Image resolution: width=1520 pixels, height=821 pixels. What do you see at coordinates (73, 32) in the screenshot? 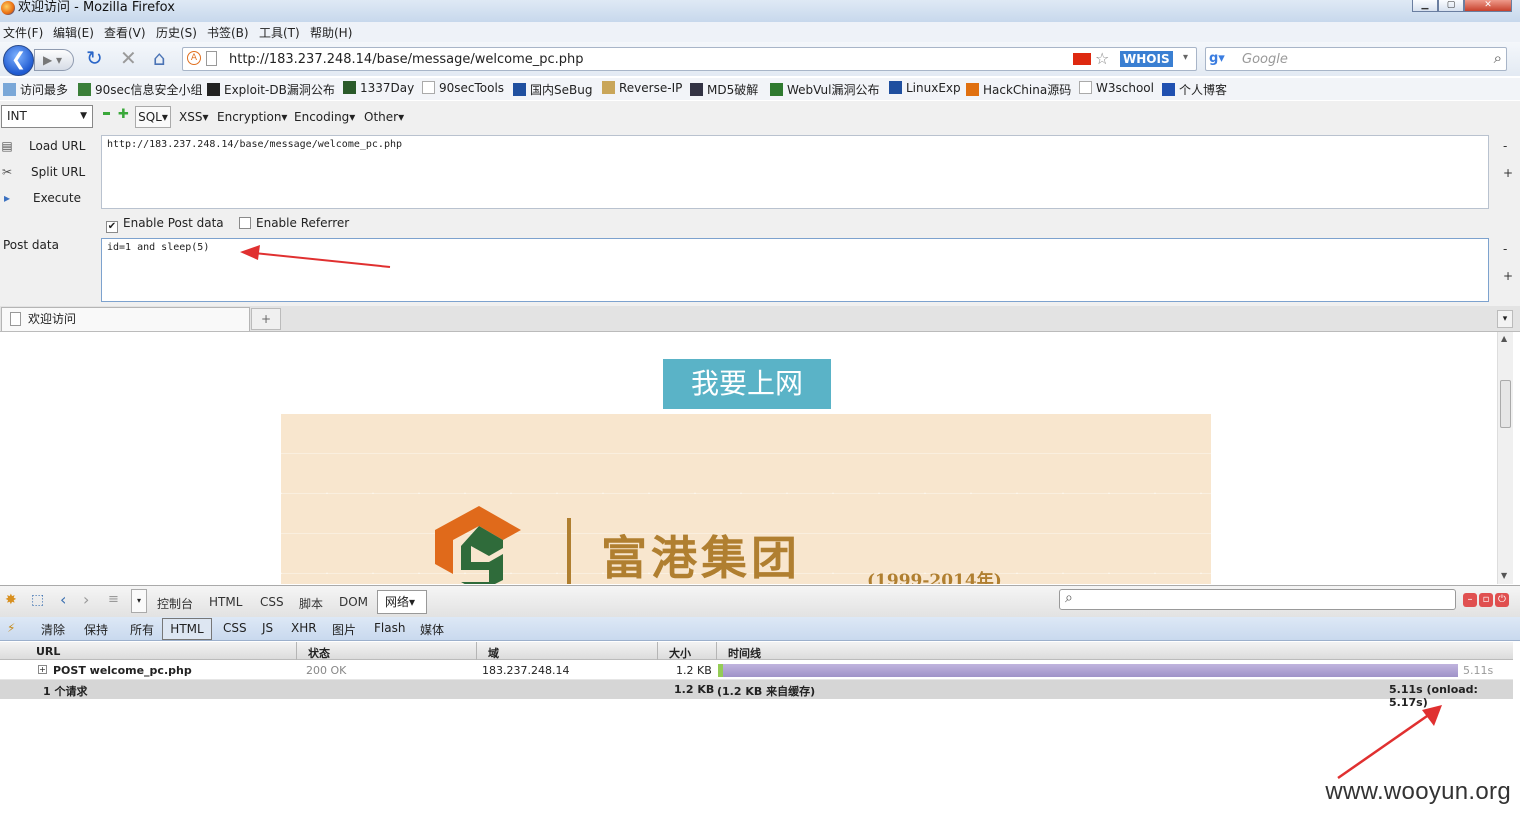
I see `menu-edit: 编辑(E)` at bounding box center [73, 32].